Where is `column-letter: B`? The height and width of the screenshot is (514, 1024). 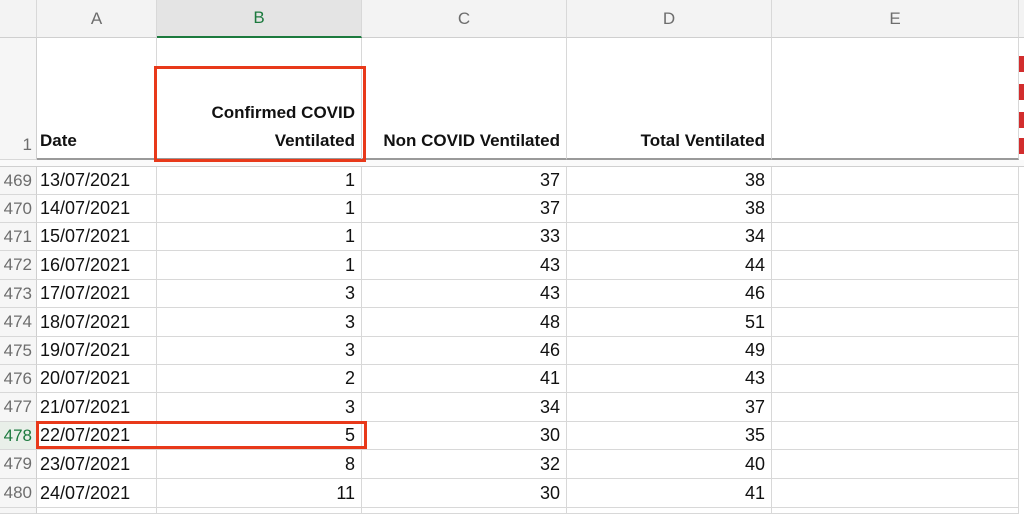 column-letter: B is located at coordinates (259, 17).